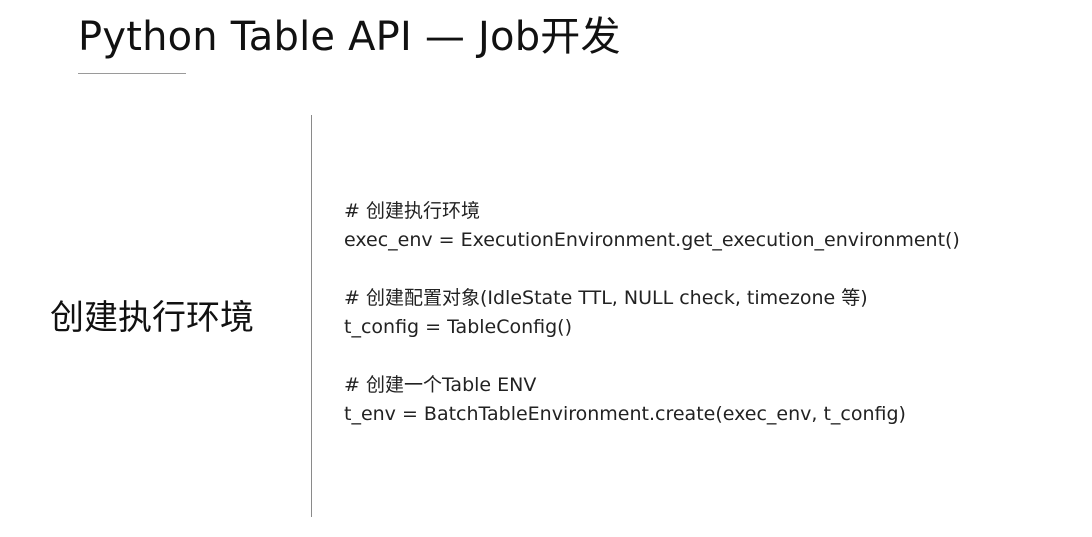 The image size is (1092, 537). What do you see at coordinates (311, 316) in the screenshot?
I see `vertical-divider` at bounding box center [311, 316].